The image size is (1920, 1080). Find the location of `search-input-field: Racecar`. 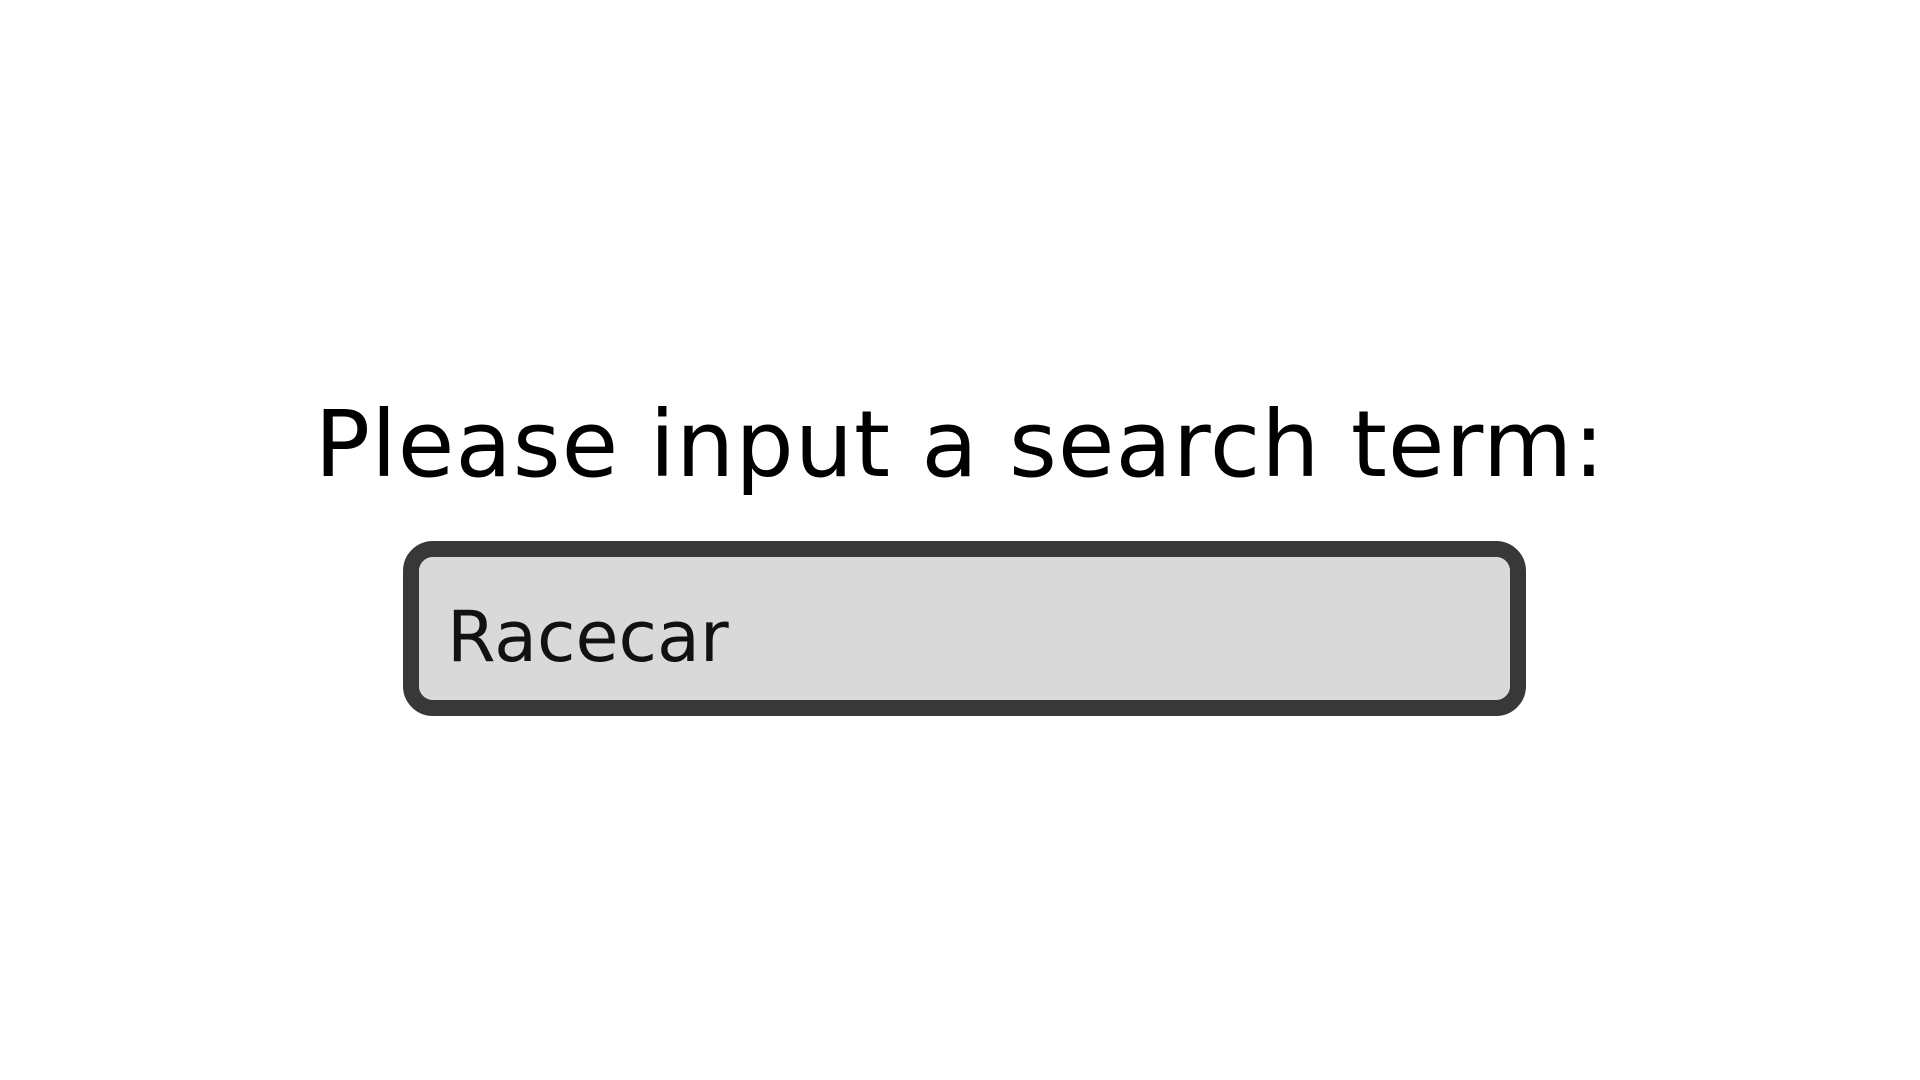

search-input-field: Racecar is located at coordinates (964, 628).